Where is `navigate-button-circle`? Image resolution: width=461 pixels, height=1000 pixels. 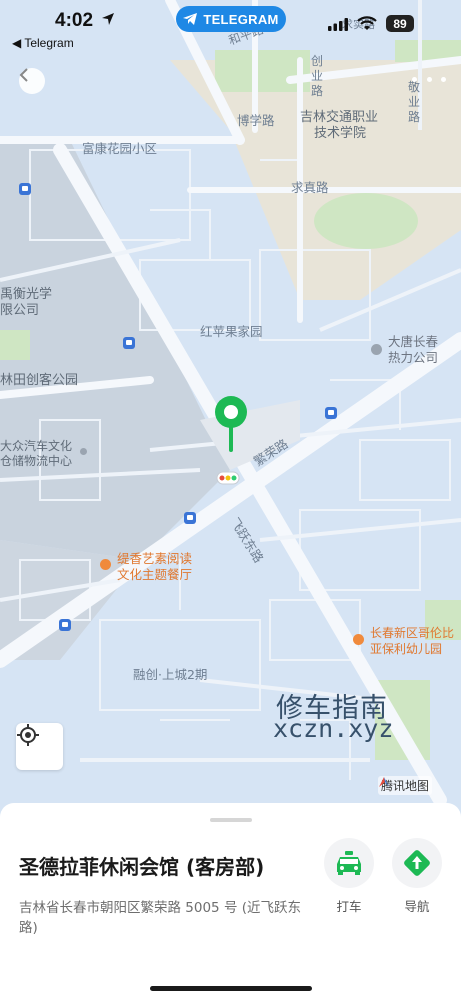 navigate-button-circle is located at coordinates (417, 863).